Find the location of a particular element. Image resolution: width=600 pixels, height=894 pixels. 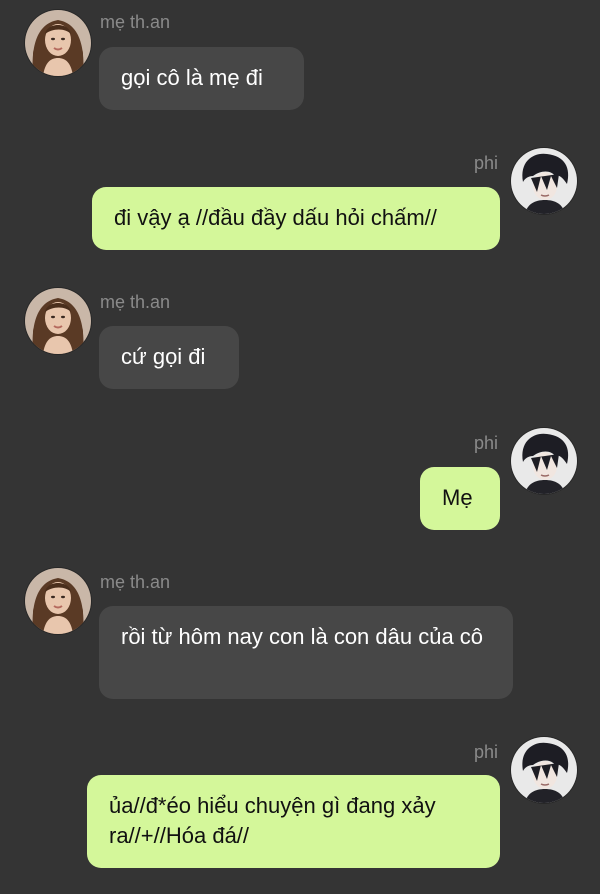

message-bubble: cứ gọi đi is located at coordinates (169, 357).